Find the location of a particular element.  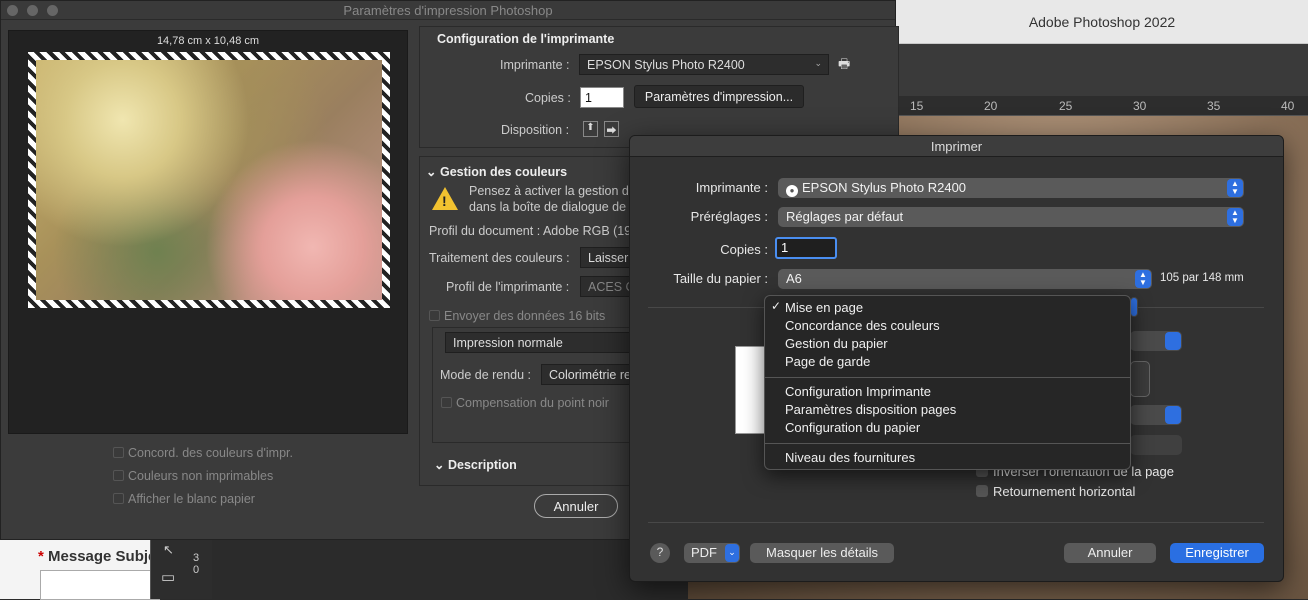

menu-item-page-layout-settings: Paramètres disposition pages is located at coordinates (870, 409).